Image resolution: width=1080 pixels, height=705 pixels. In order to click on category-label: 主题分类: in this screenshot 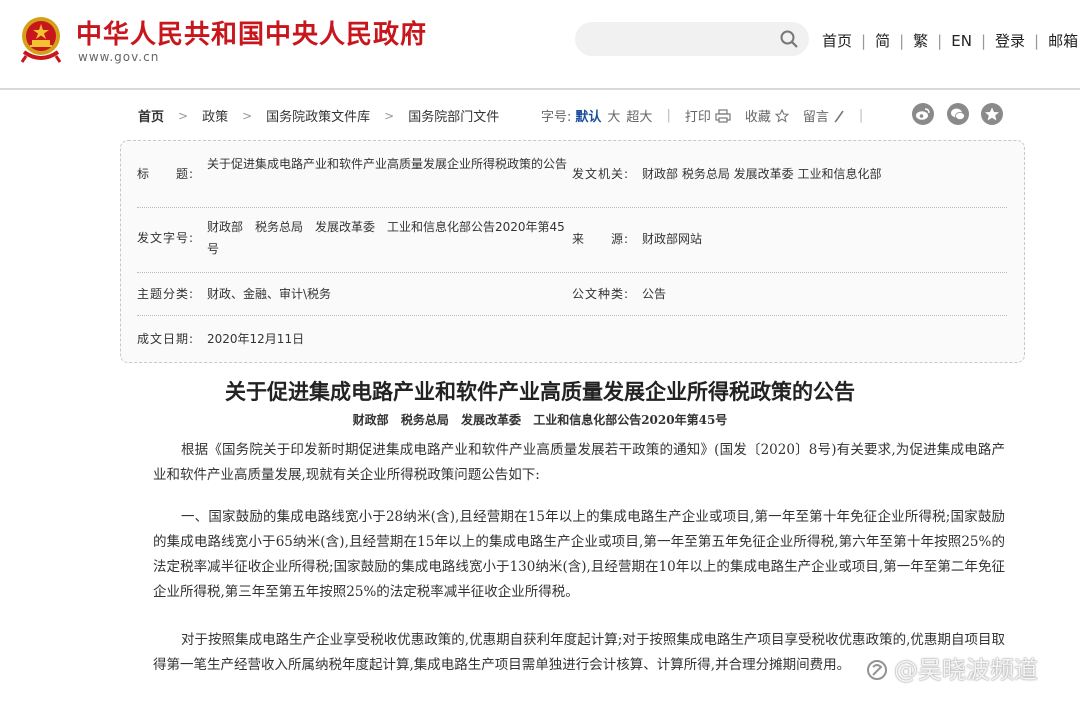, I will do `click(166, 294)`.